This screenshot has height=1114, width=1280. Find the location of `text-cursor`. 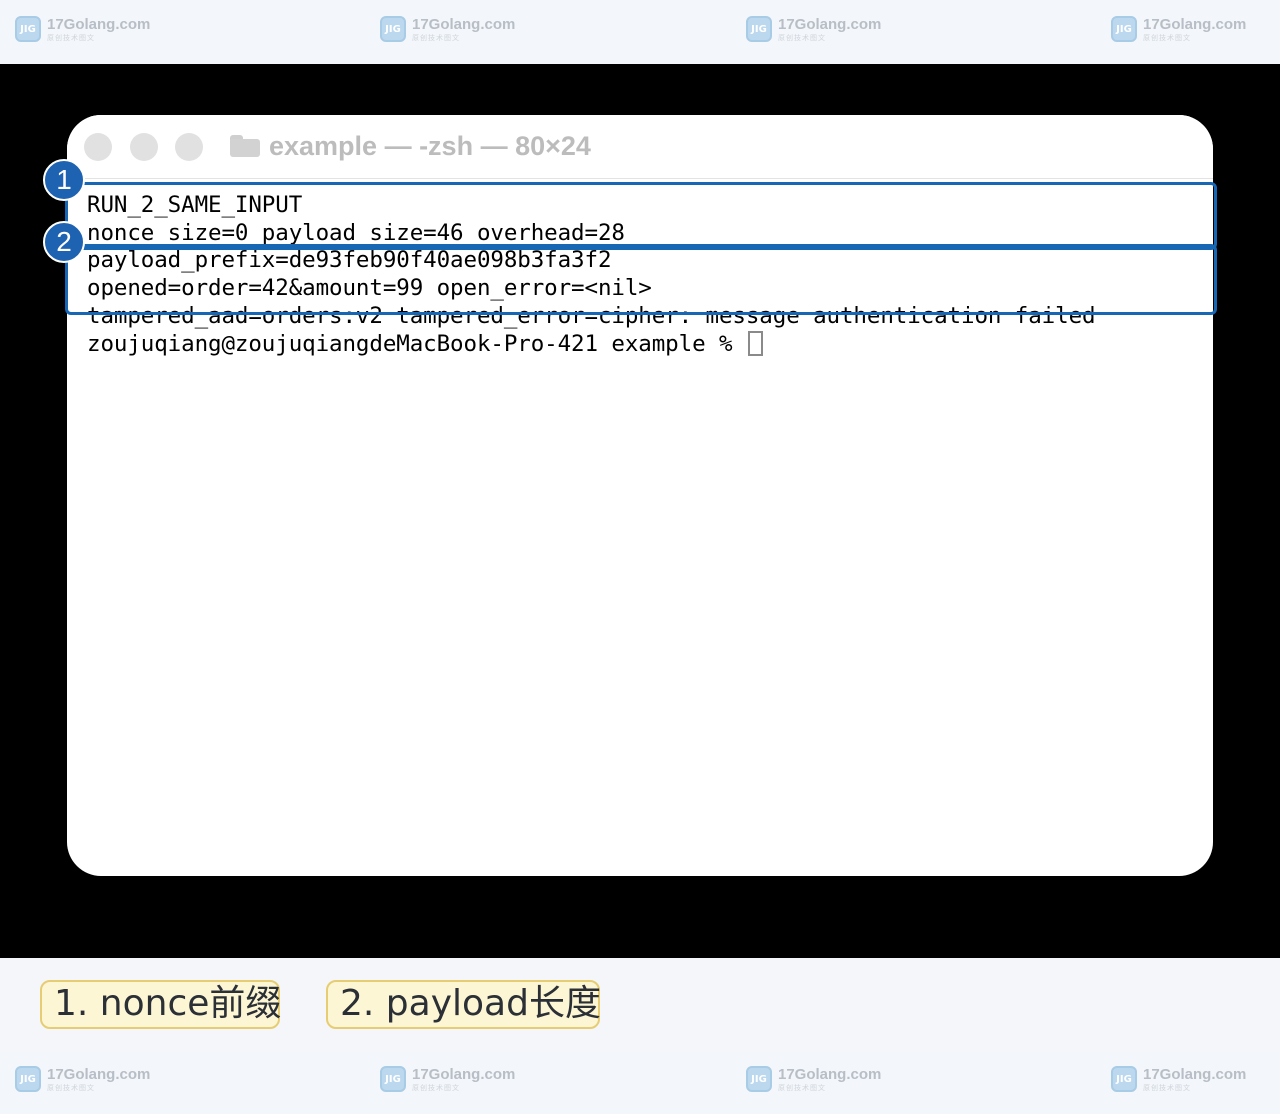

text-cursor is located at coordinates (755, 343).